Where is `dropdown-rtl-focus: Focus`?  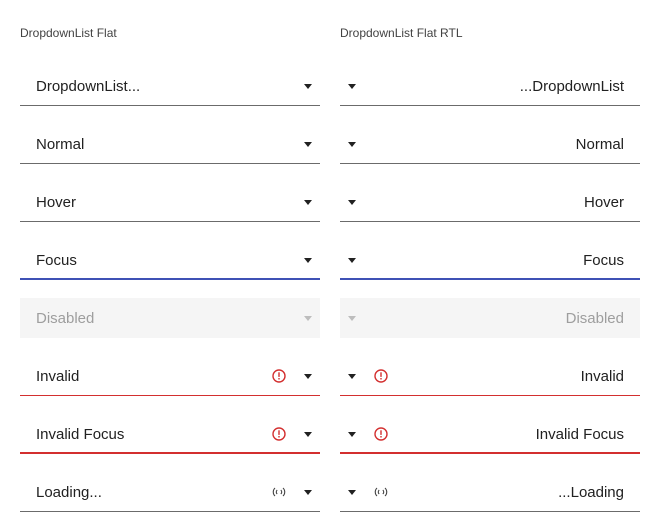
dropdown-rtl-focus: Focus is located at coordinates (490, 260).